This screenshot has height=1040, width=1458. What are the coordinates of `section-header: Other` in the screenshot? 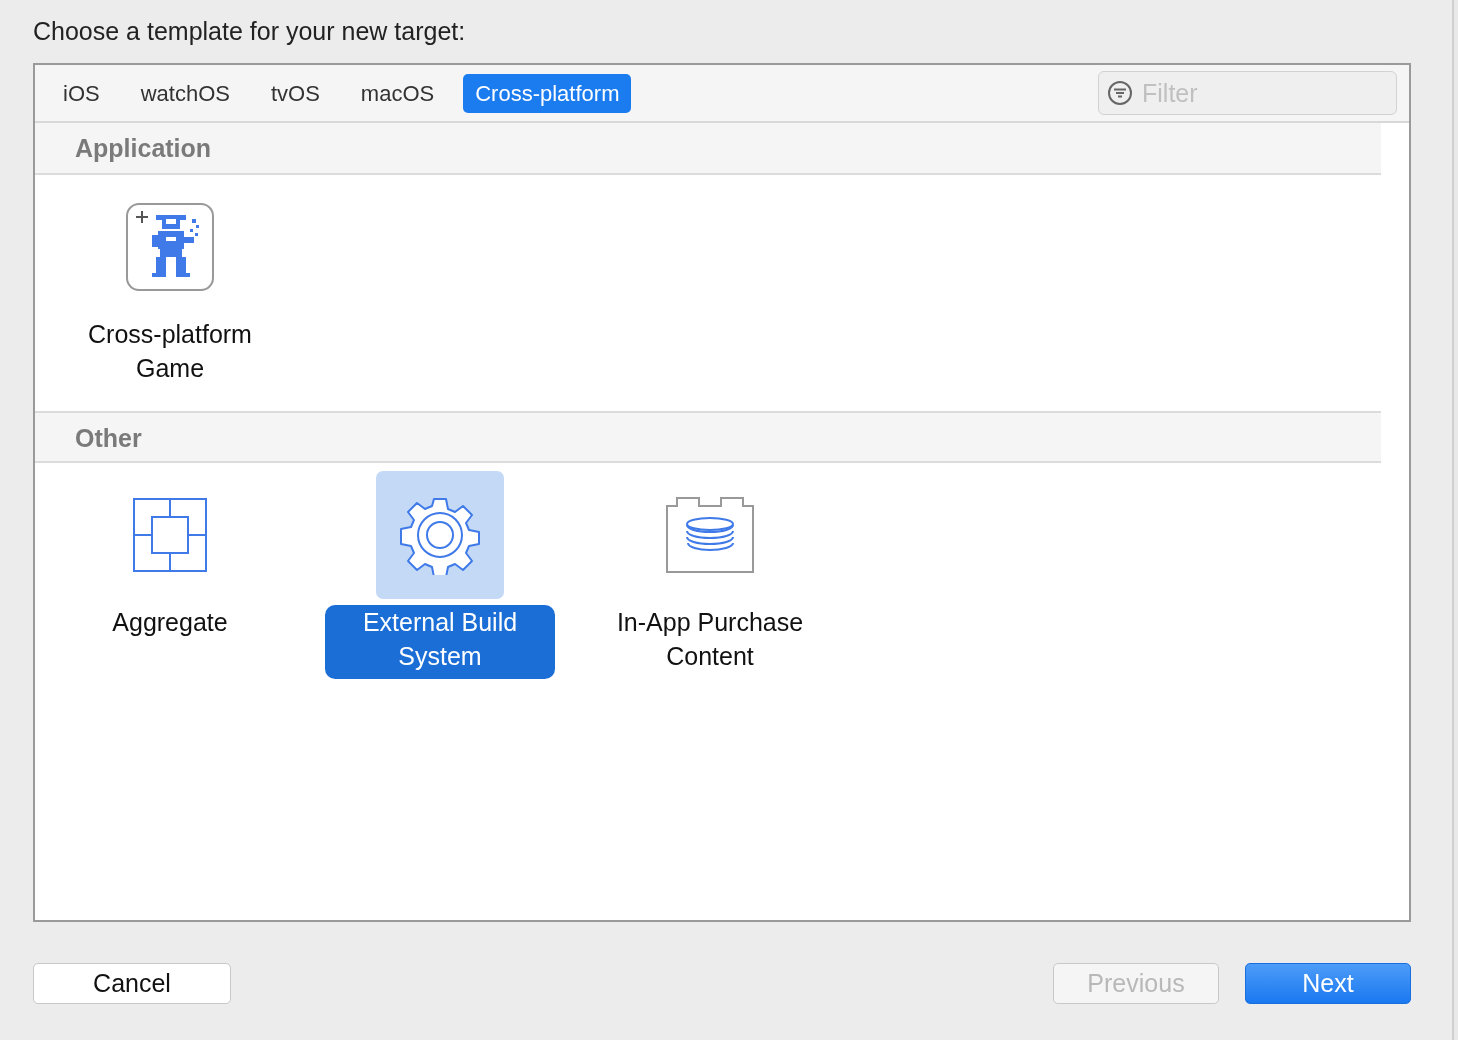 It's located at (708, 437).